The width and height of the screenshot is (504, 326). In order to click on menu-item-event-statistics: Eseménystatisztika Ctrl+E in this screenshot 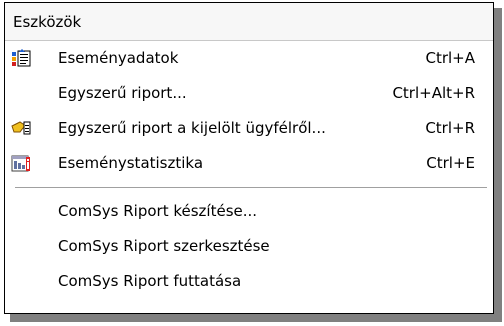, I will do `click(249, 163)`.